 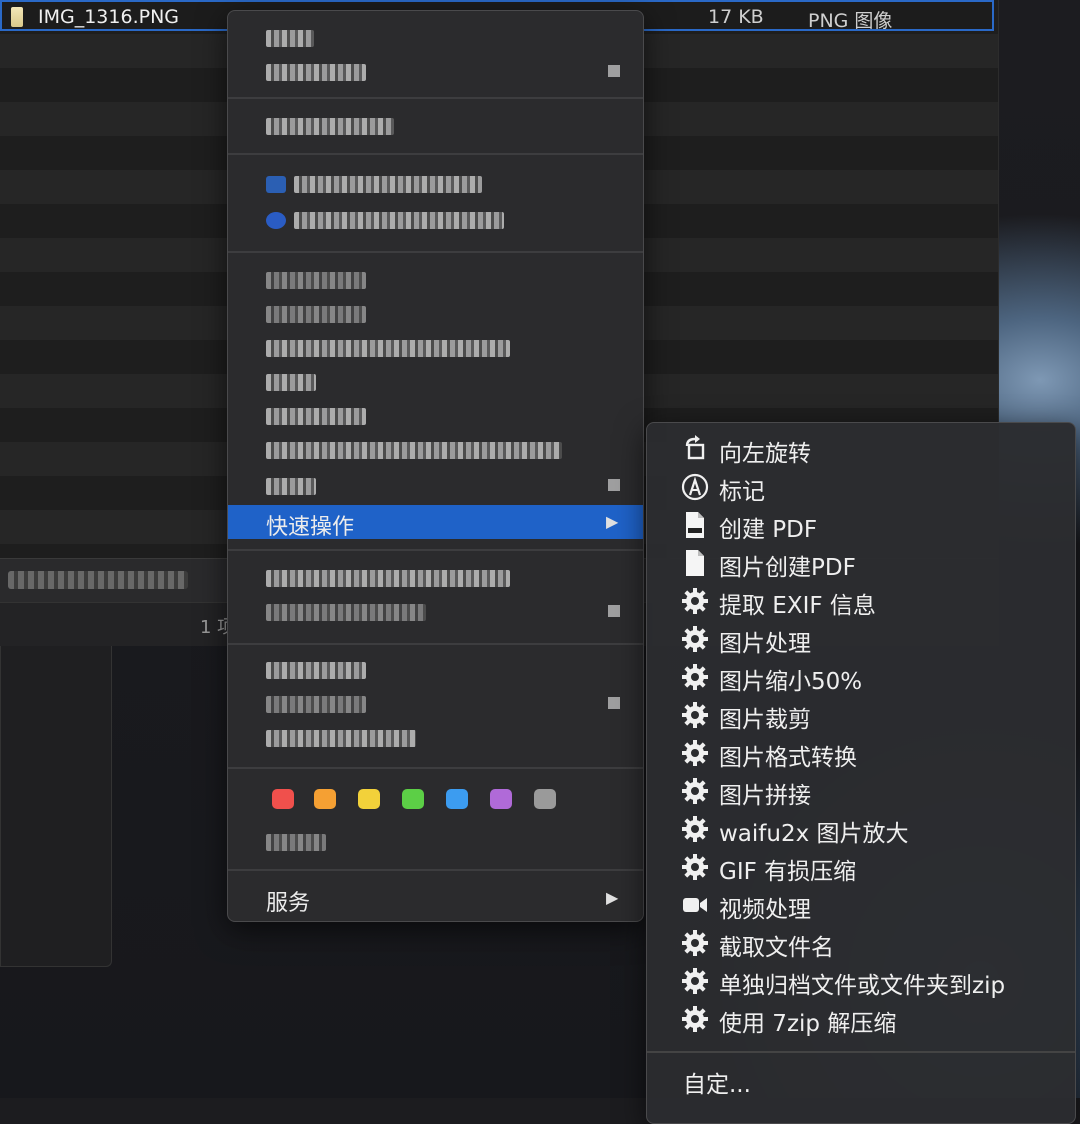 What do you see at coordinates (861, 752) in the screenshot?
I see `quick-action-convert-format: 图片格式转换` at bounding box center [861, 752].